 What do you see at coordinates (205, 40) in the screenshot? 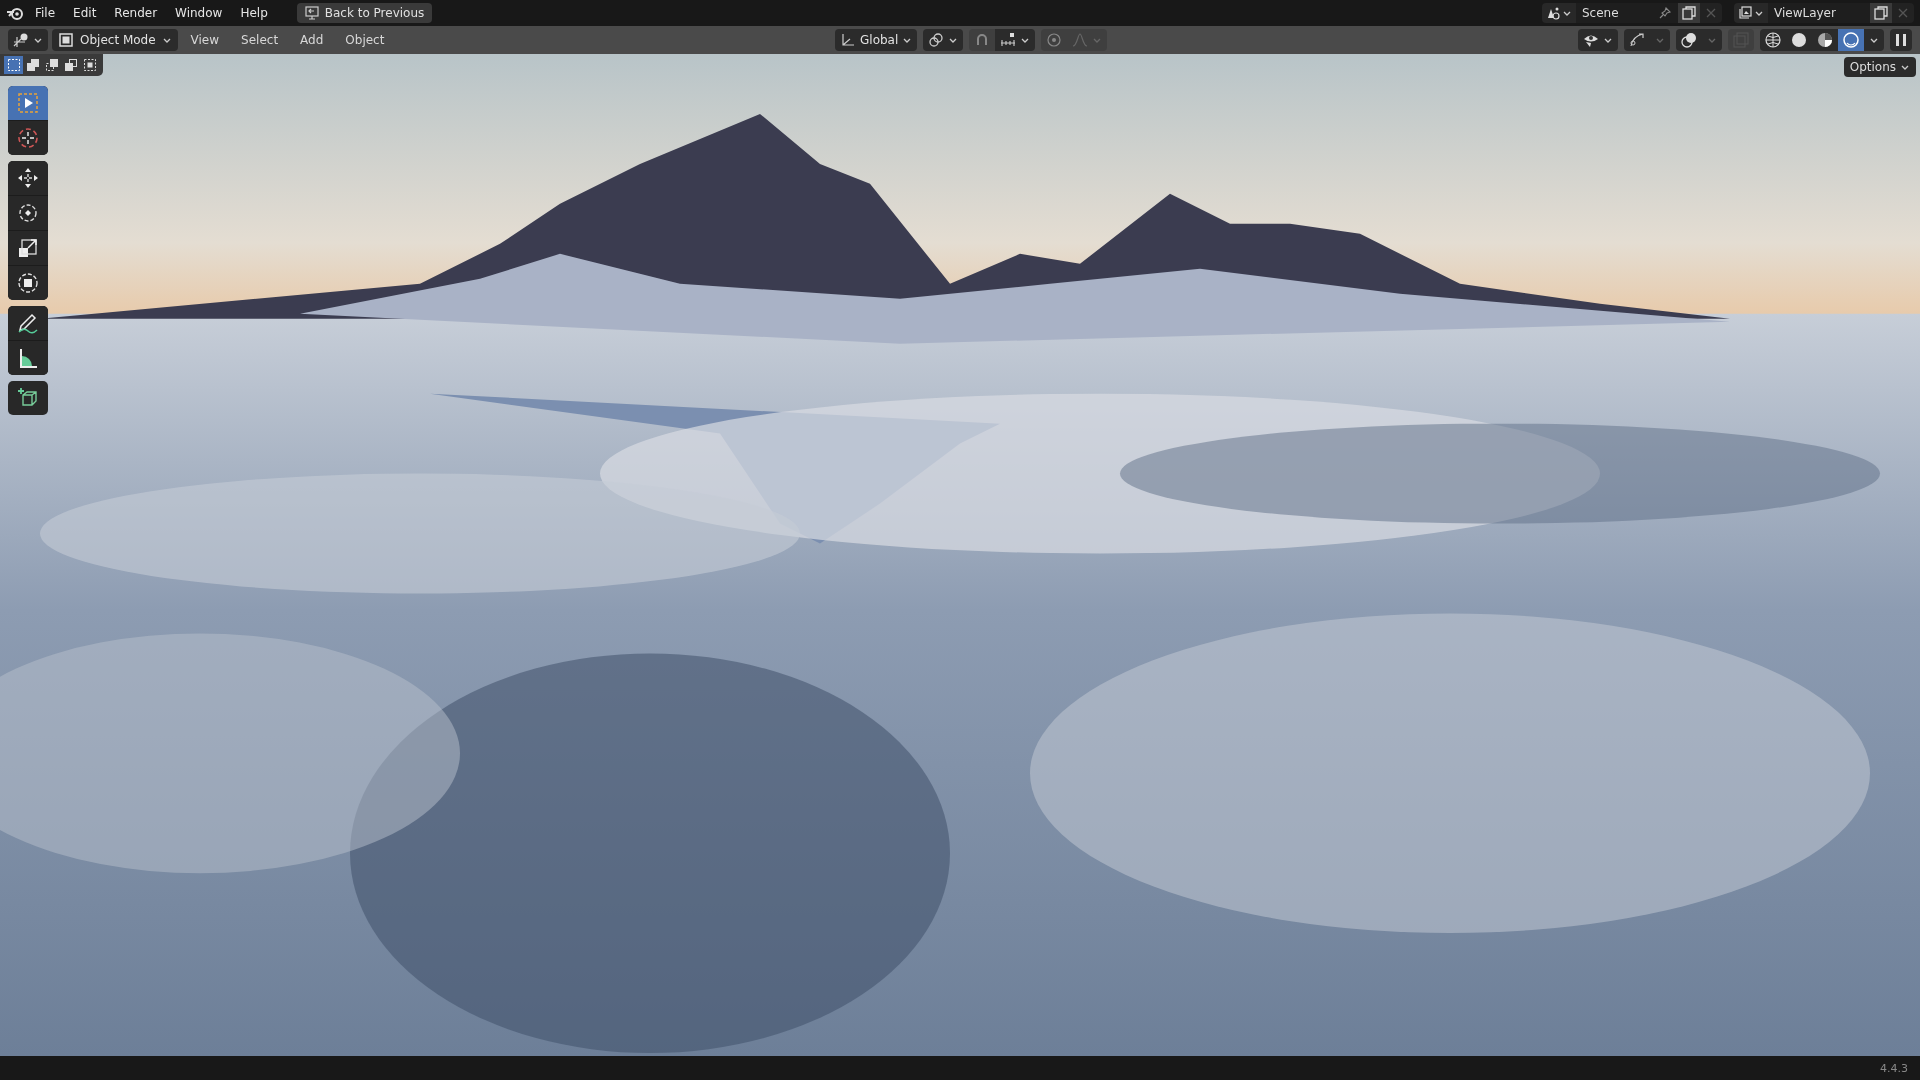
I see `menu-item: View` at bounding box center [205, 40].